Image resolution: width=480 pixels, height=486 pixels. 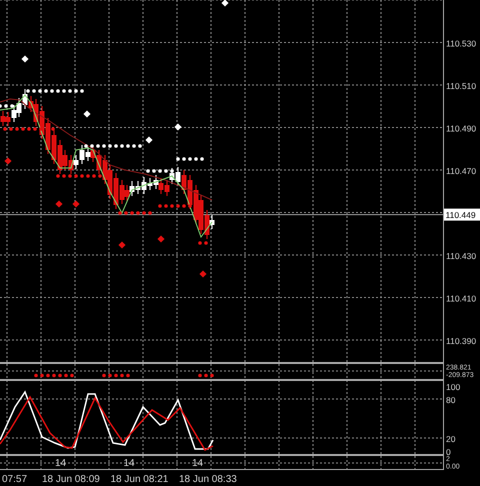 I want to click on price-label: 110.530, so click(x=461, y=43).